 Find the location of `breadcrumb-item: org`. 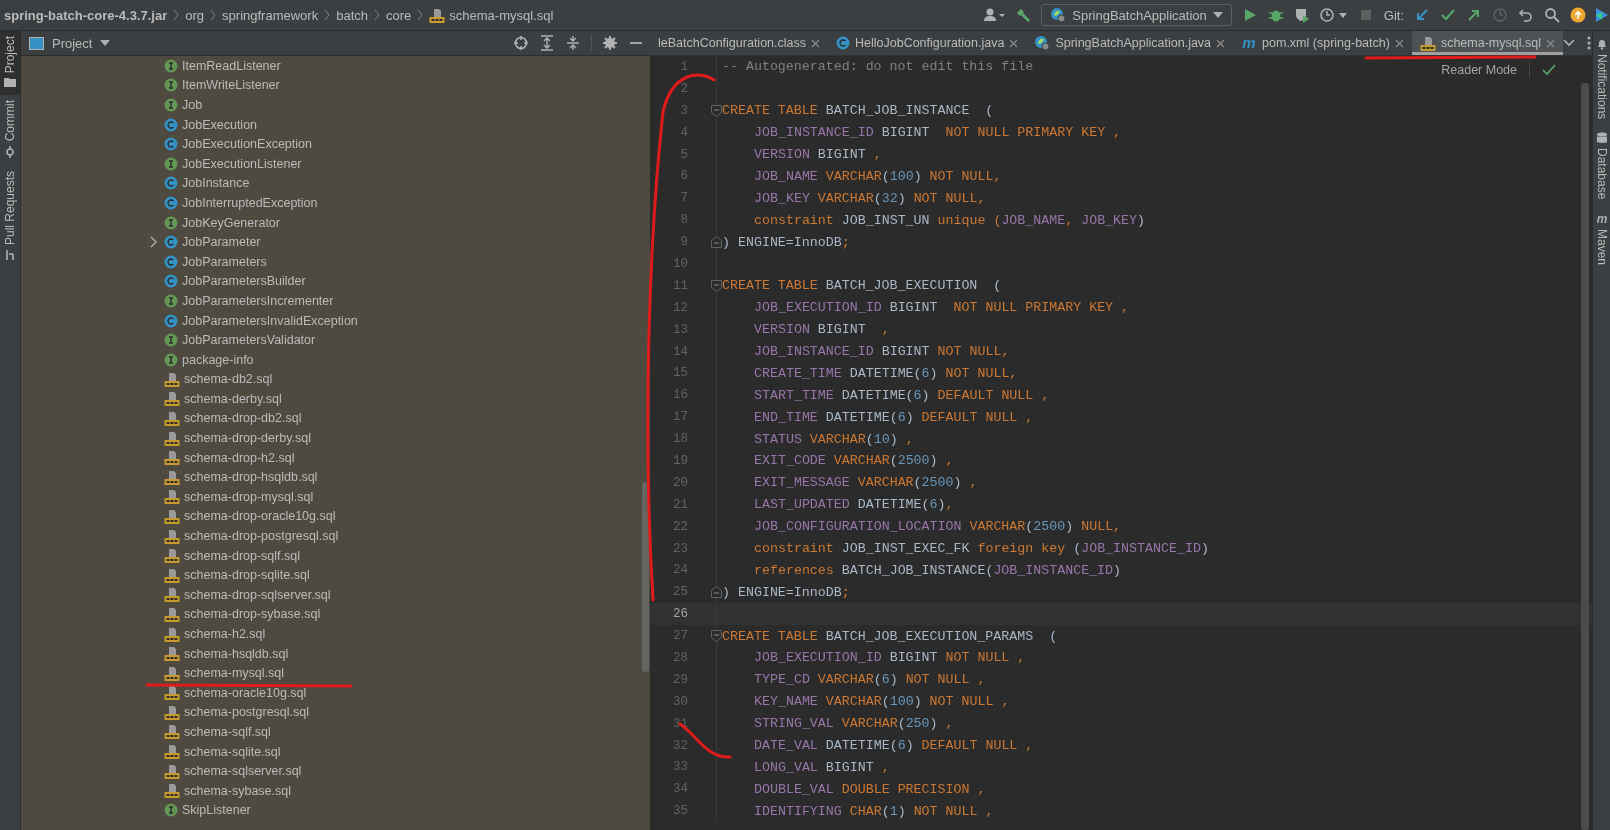

breadcrumb-item: org is located at coordinates (195, 15).